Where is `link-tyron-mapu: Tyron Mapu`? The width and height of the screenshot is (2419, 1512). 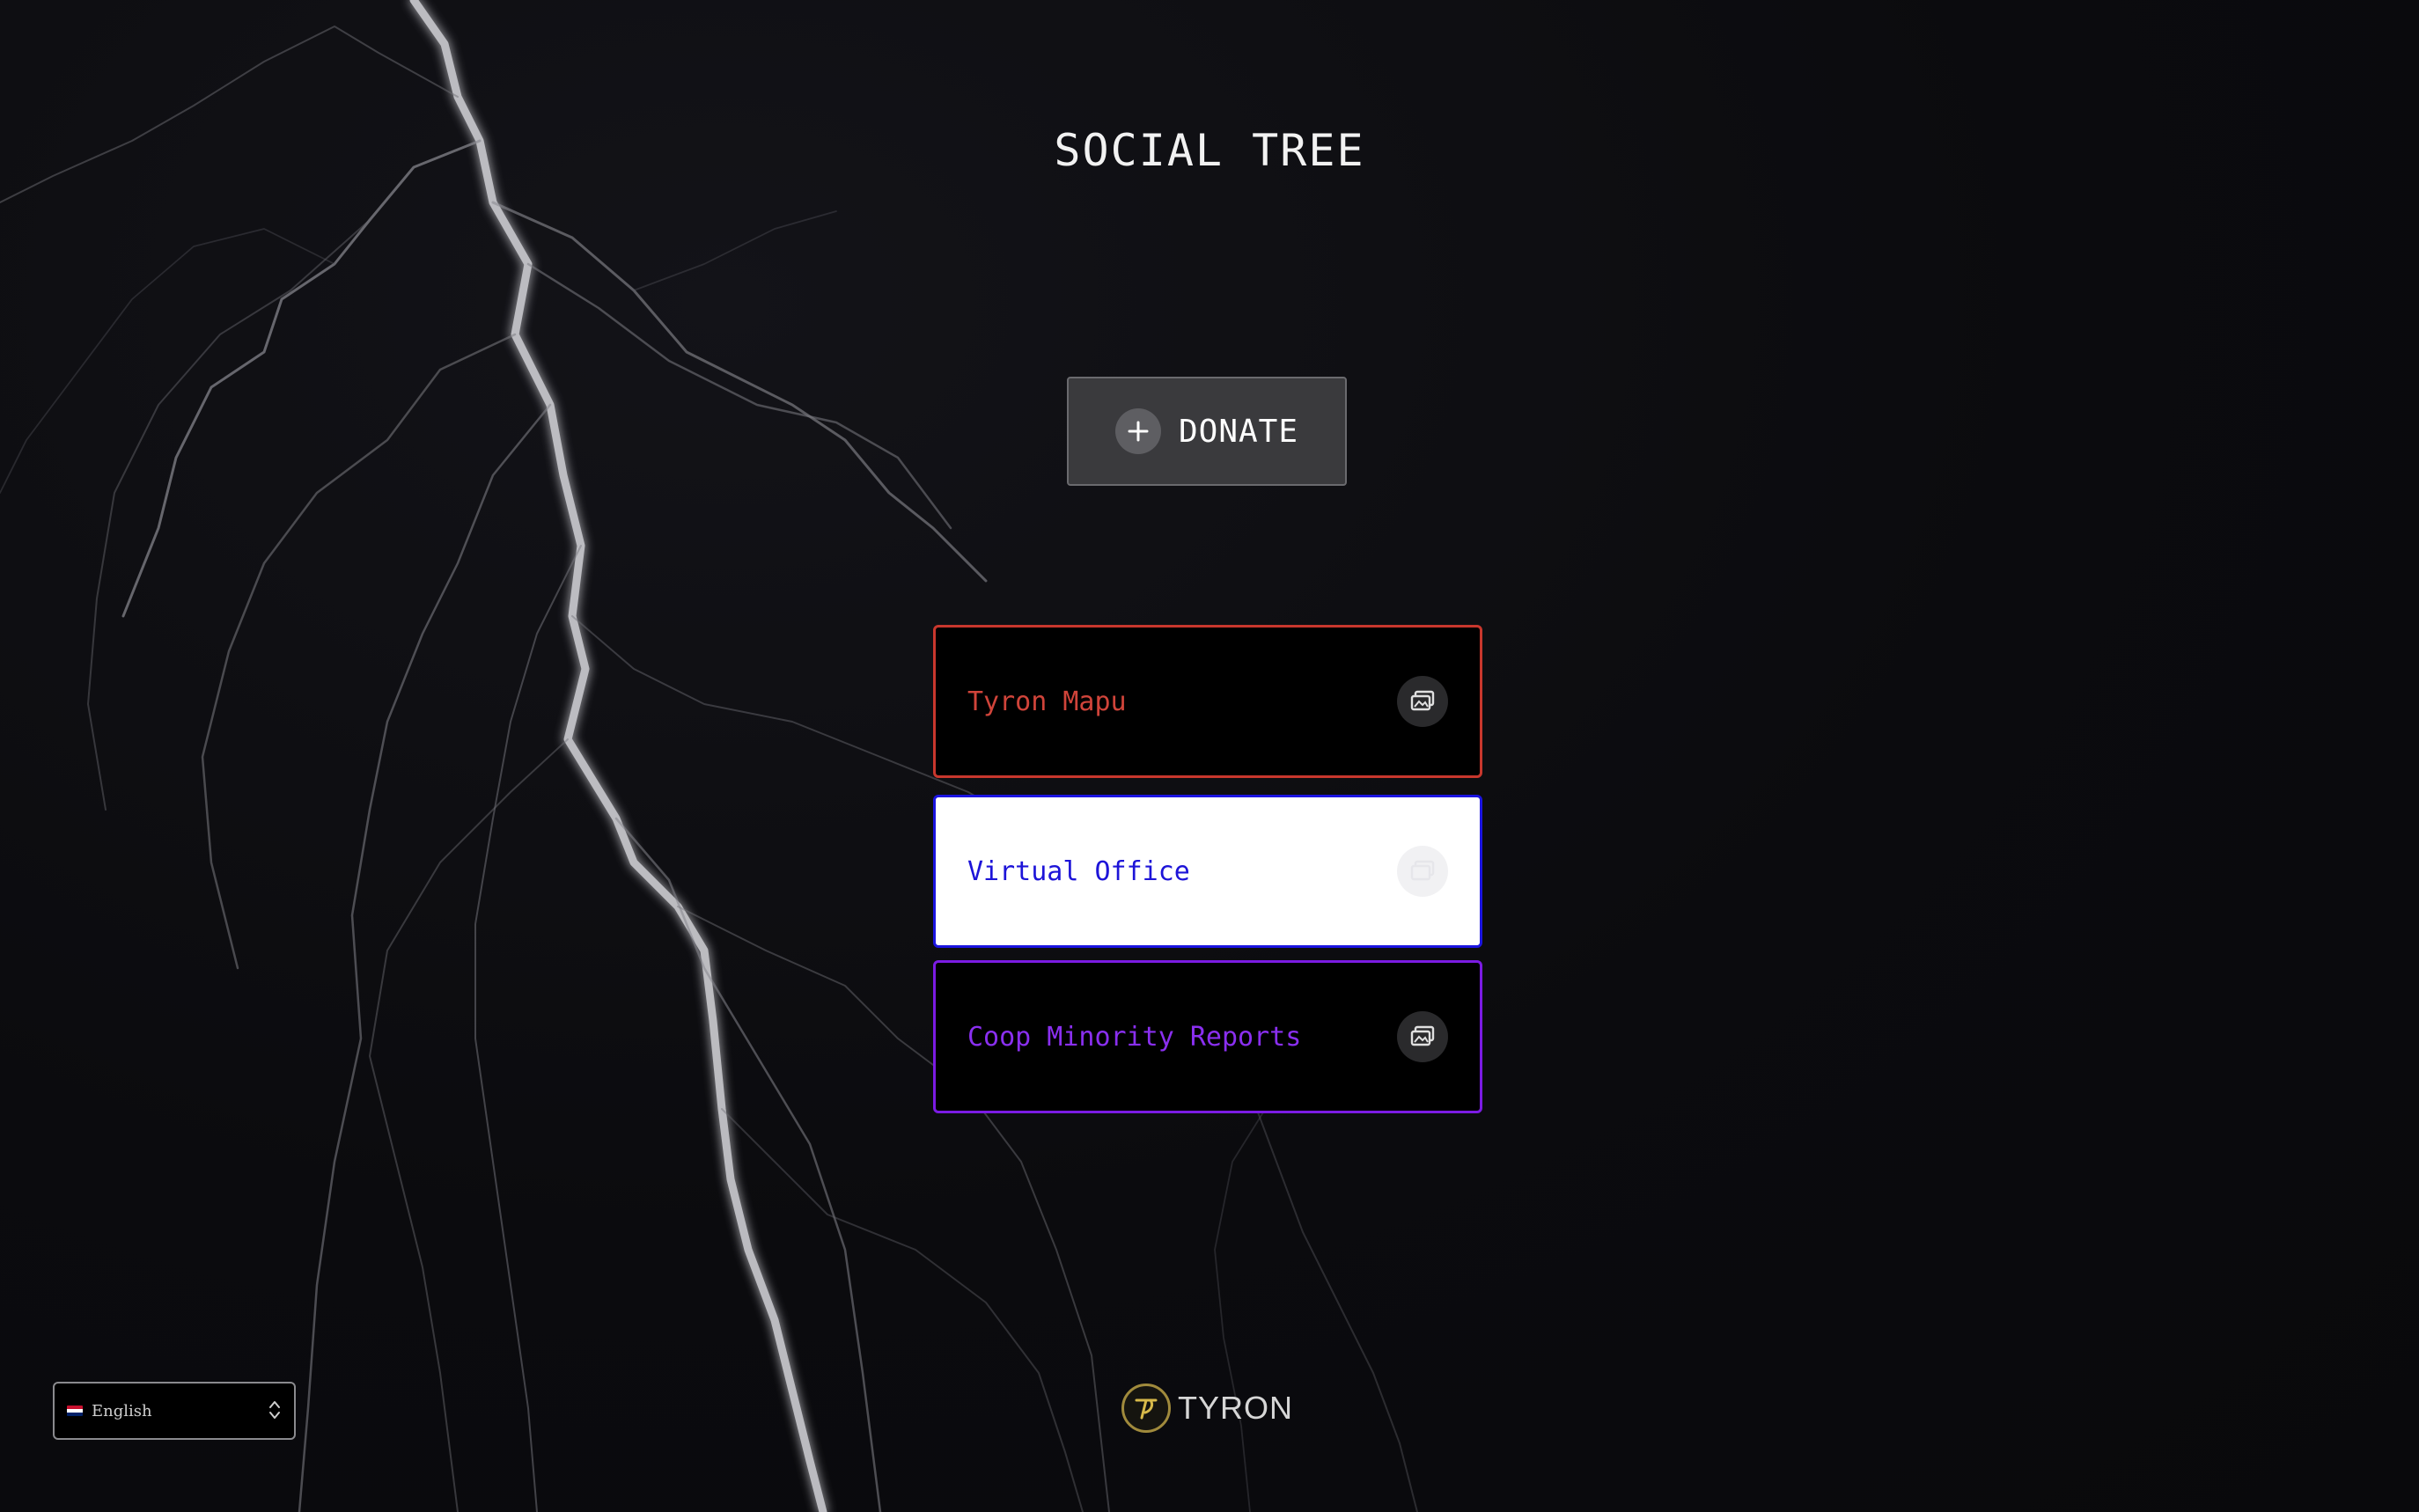 link-tyron-mapu: Tyron Mapu is located at coordinates (1207, 702).